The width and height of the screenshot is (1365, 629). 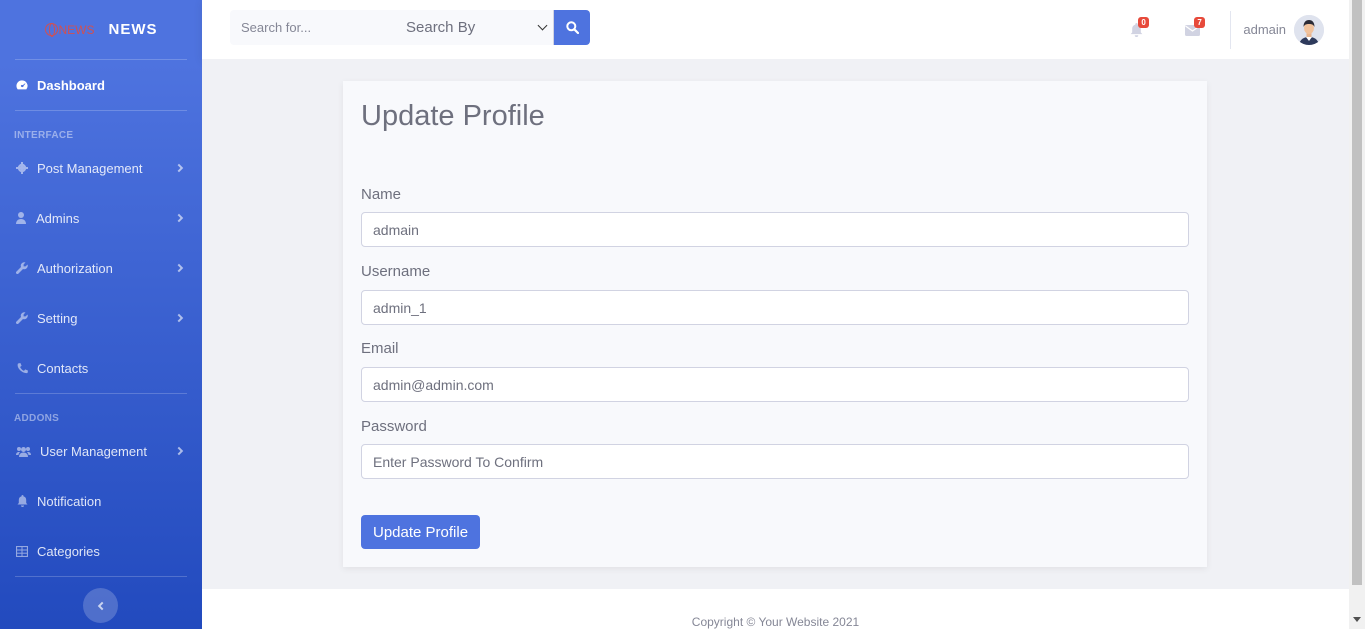 I want to click on search-form: Search By, so click(x=410, y=27).